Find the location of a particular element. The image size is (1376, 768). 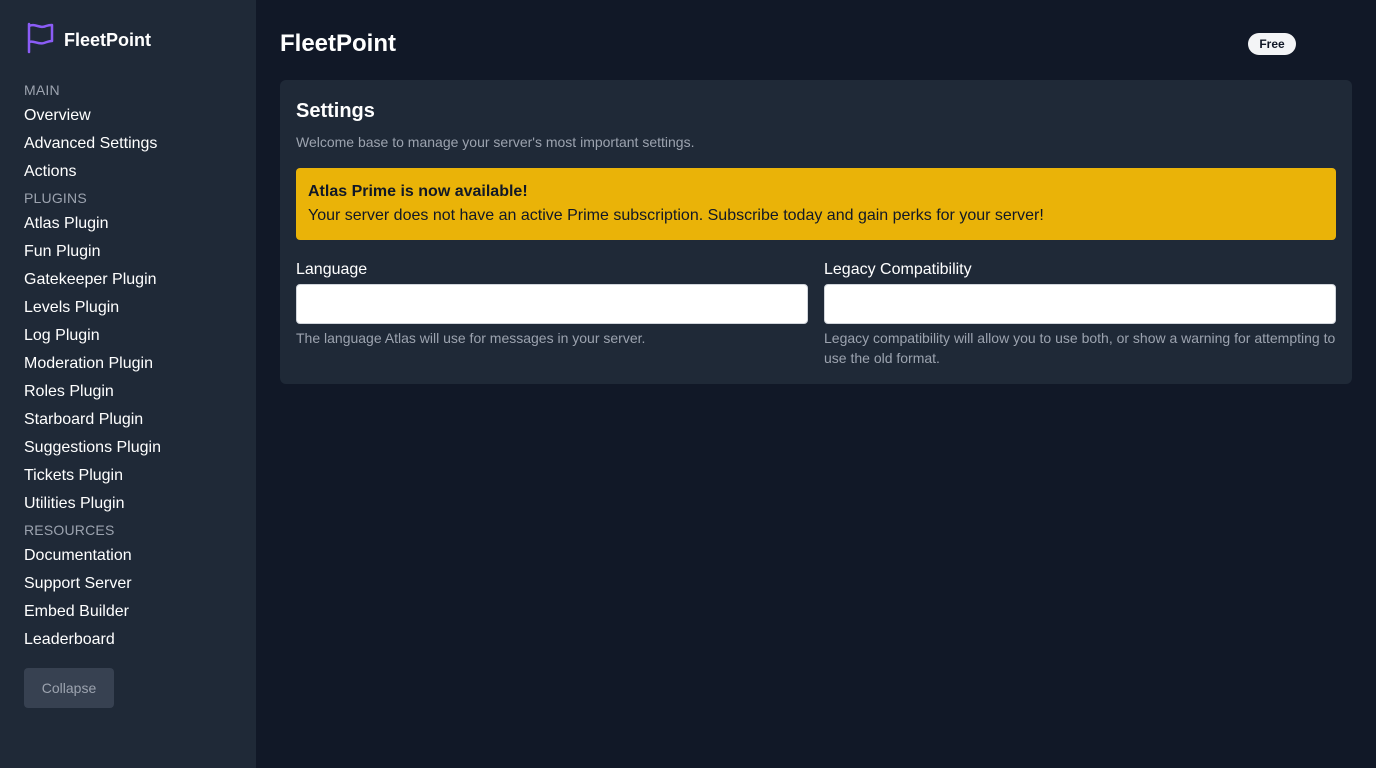

settings-title: Settings is located at coordinates (335, 111).